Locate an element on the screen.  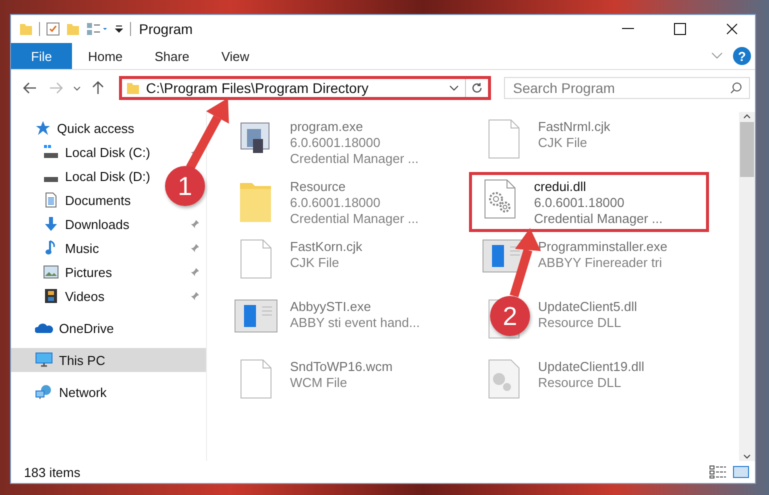
sidebar-item: Pictures is located at coordinates (63, 272).